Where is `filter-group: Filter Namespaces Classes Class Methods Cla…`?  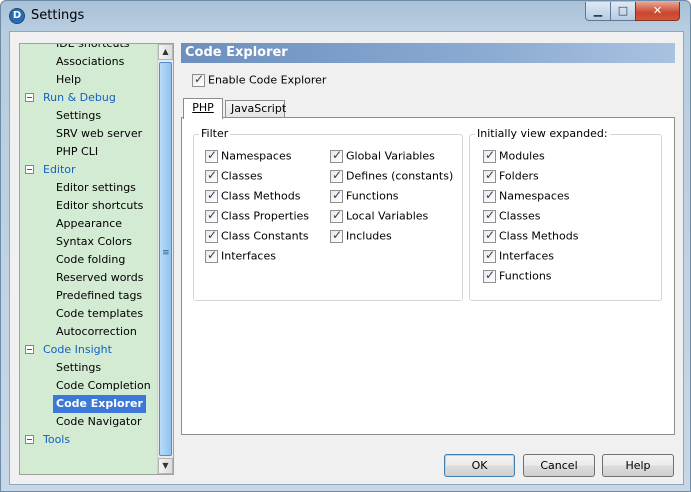 filter-group: Filter Namespaces Classes Class Methods Cla… is located at coordinates (328, 214).